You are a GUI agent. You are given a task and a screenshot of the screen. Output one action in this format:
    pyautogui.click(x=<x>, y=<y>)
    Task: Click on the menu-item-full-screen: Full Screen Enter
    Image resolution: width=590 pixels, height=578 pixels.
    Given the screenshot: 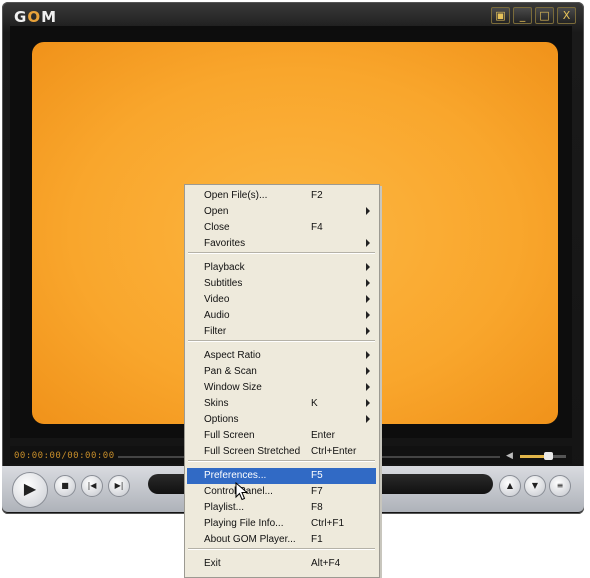 What is the action you would take?
    pyautogui.click(x=281, y=436)
    